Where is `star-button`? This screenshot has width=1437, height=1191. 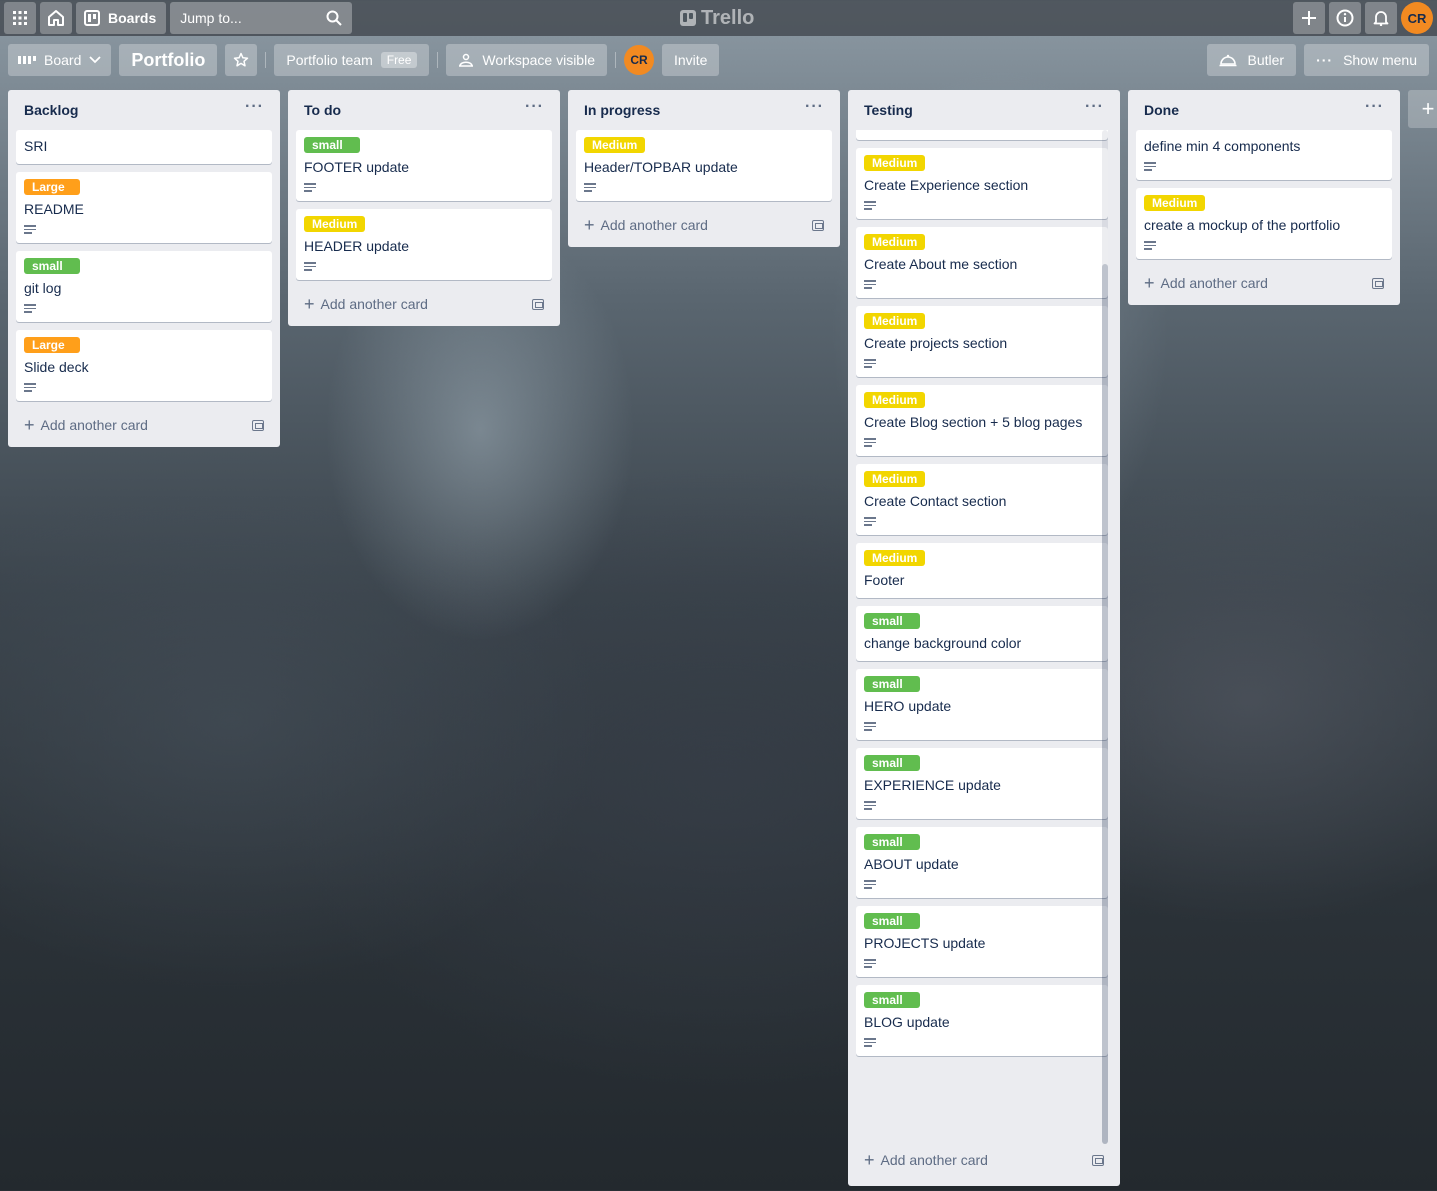
star-button is located at coordinates (241, 60).